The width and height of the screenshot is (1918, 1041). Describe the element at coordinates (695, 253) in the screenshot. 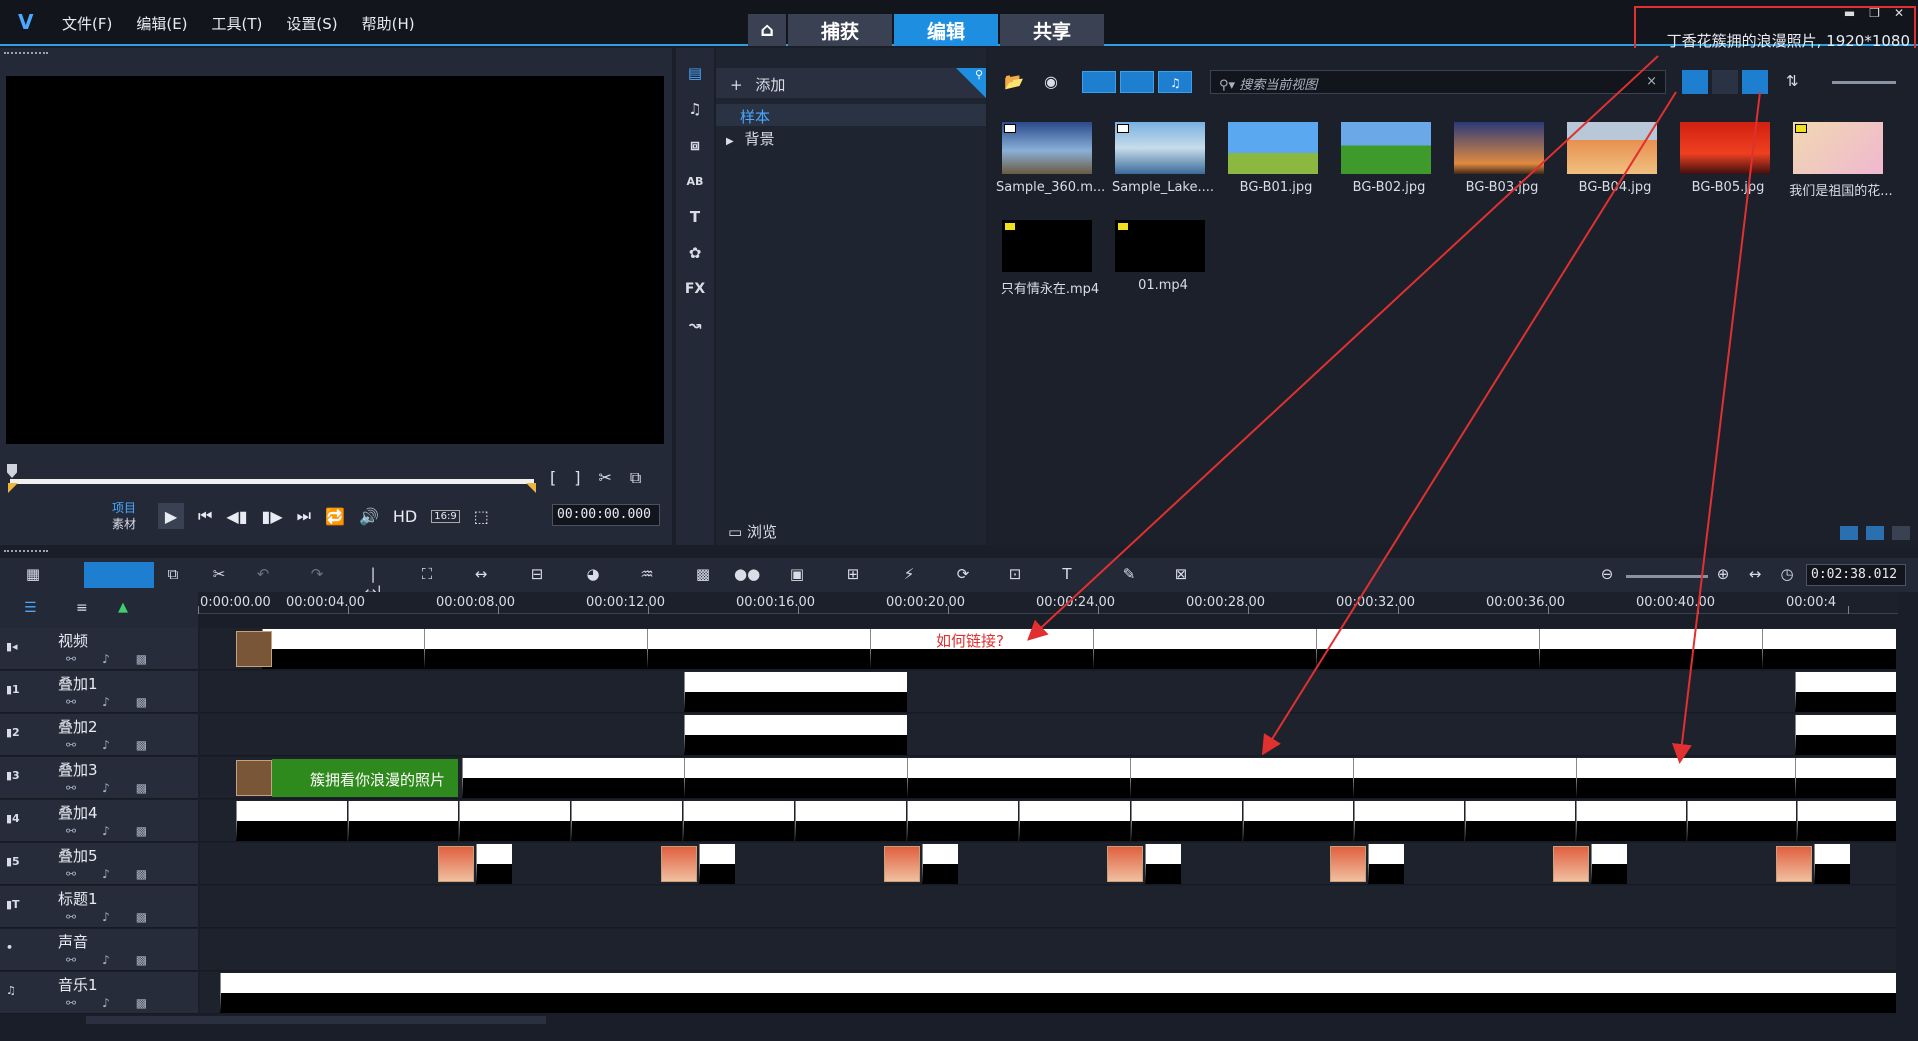

I see `graphic-icon: ✿` at that location.